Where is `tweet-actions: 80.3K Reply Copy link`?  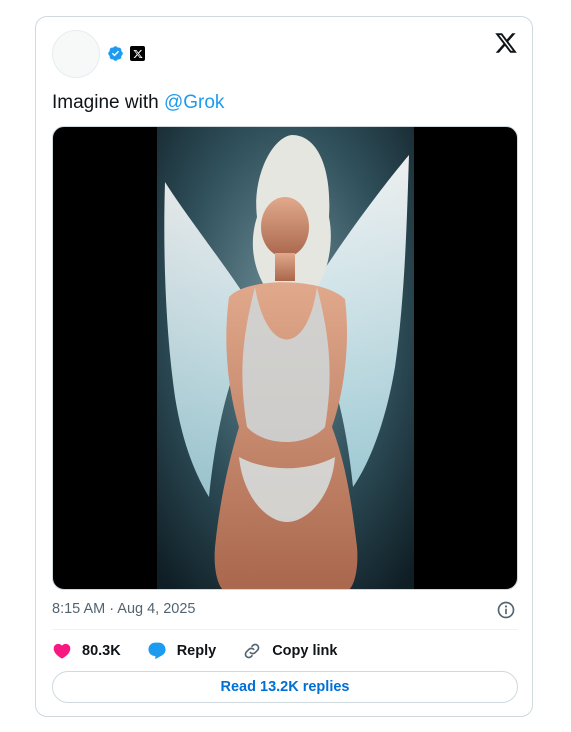 tweet-actions: 80.3K Reply Copy link is located at coordinates (207, 651).